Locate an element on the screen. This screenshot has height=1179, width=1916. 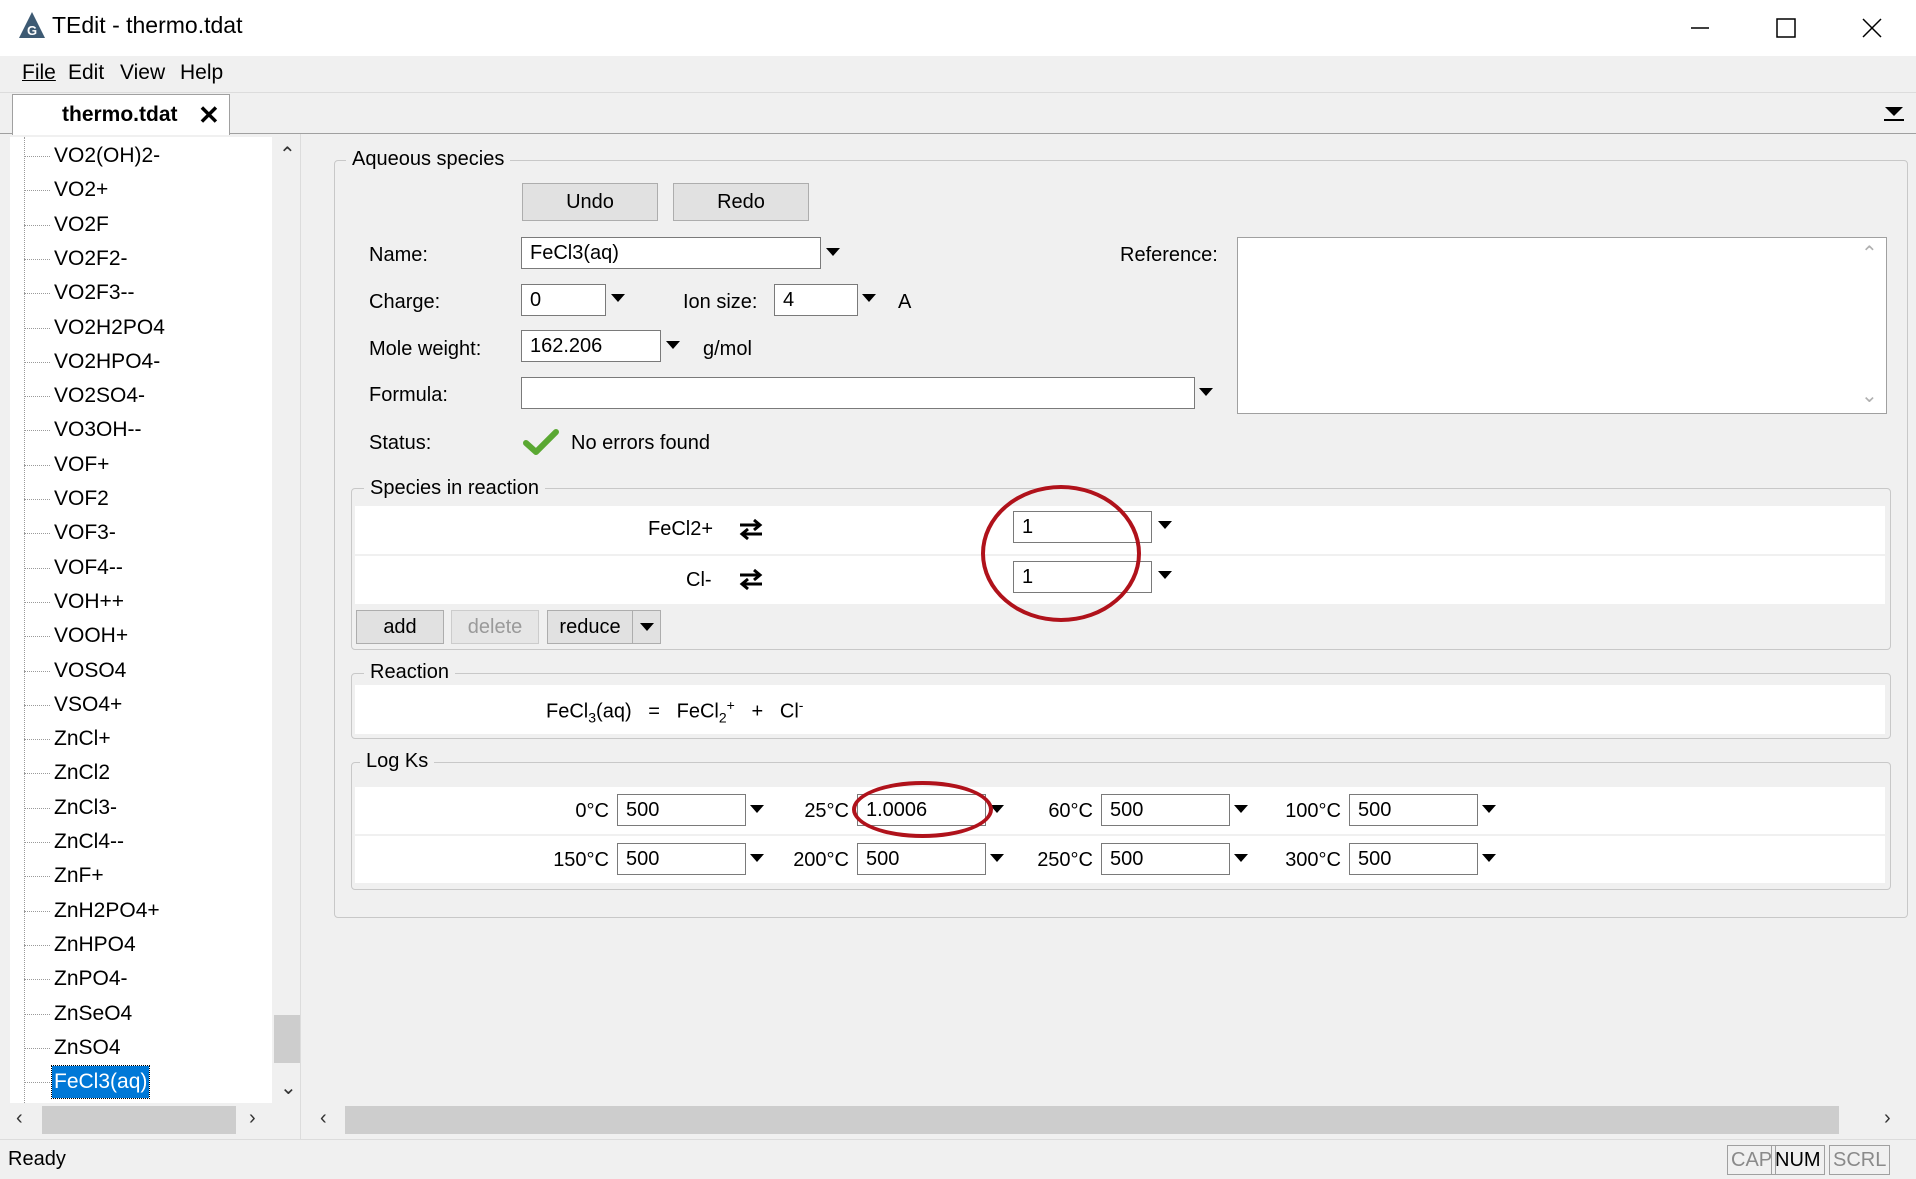
menu-help: Help is located at coordinates (201, 73).